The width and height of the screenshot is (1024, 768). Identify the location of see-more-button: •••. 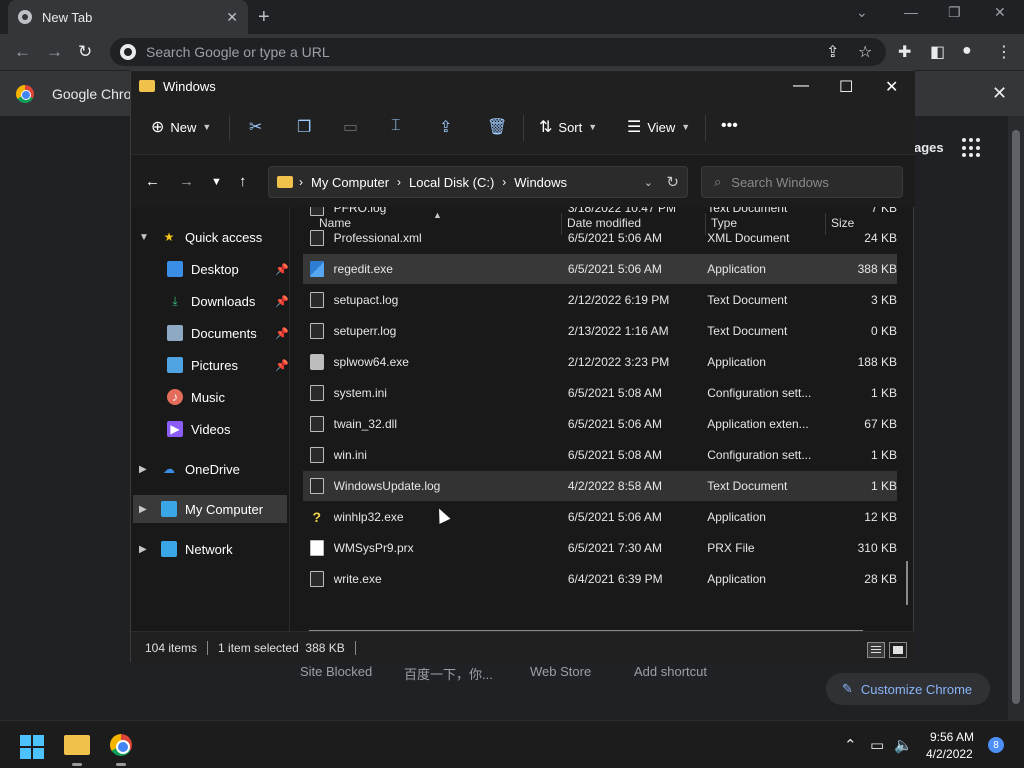
(732, 126).